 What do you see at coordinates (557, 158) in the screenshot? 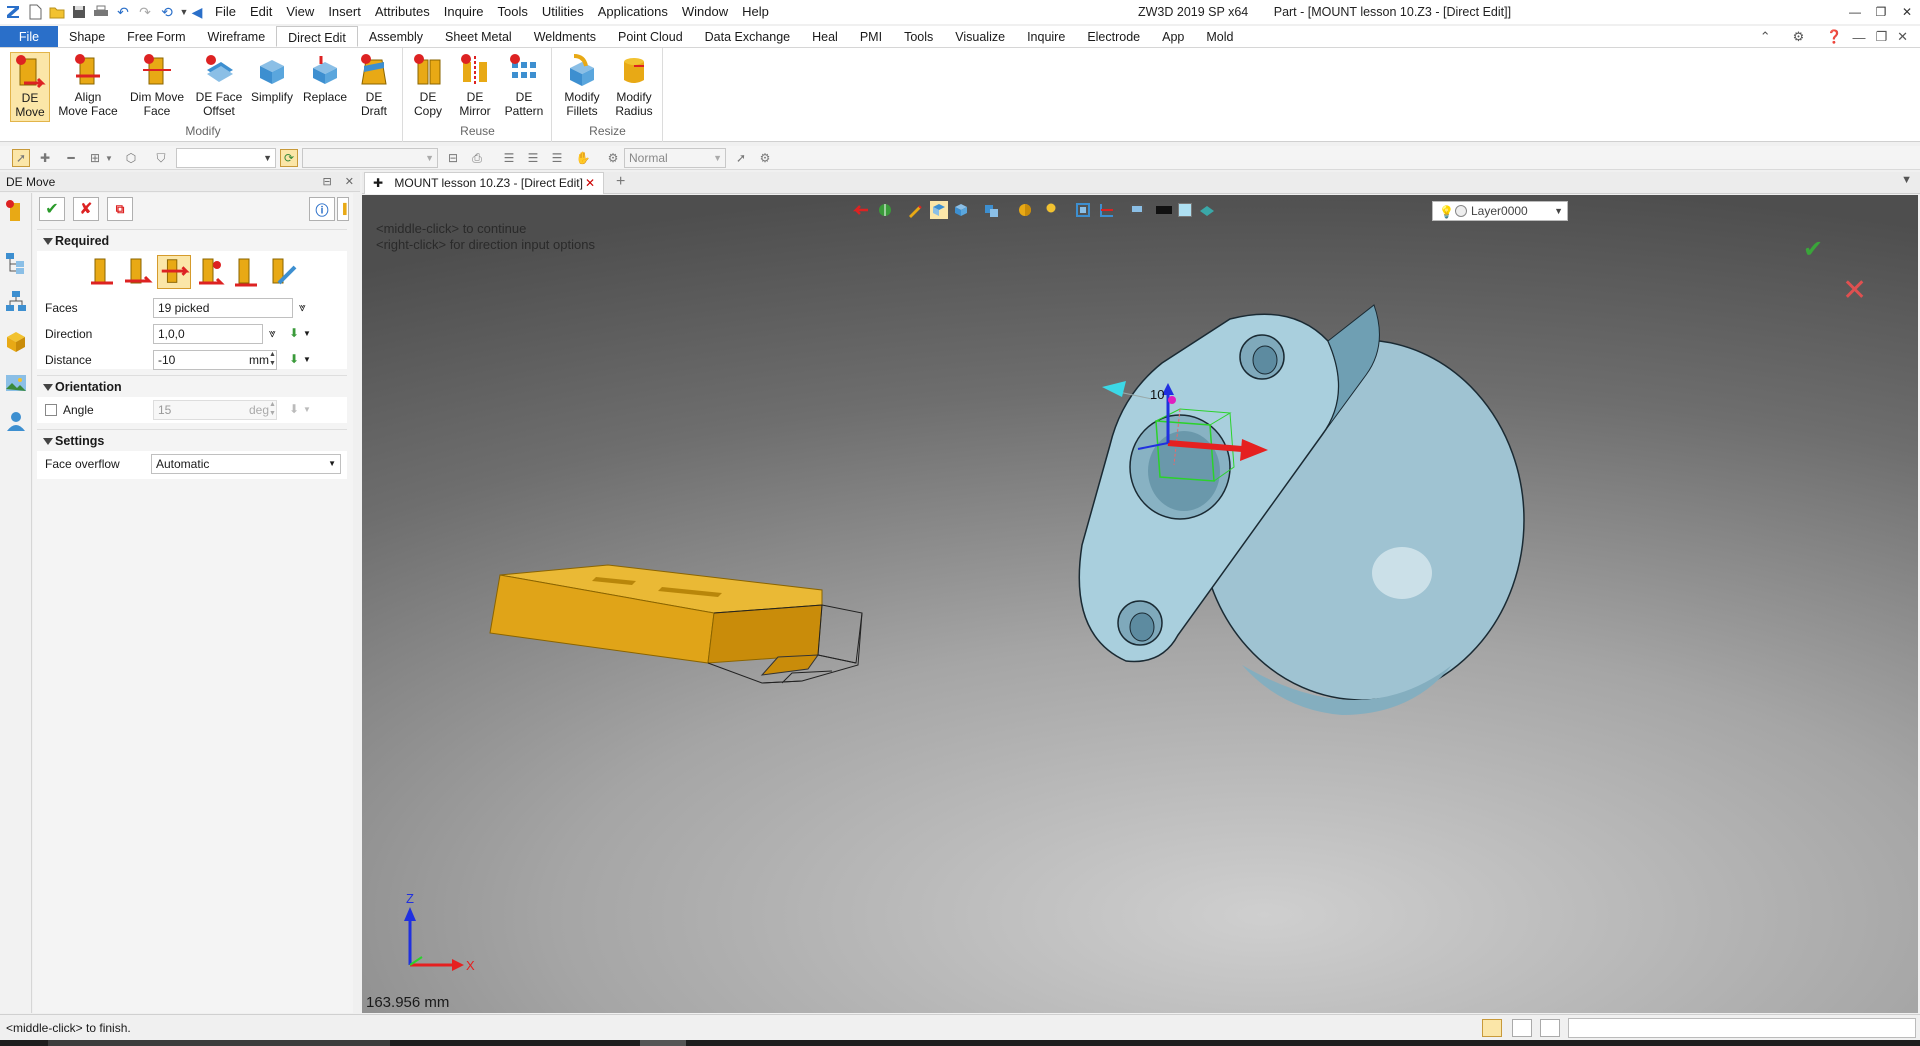
I see `align-right-icon: ☰` at bounding box center [557, 158].